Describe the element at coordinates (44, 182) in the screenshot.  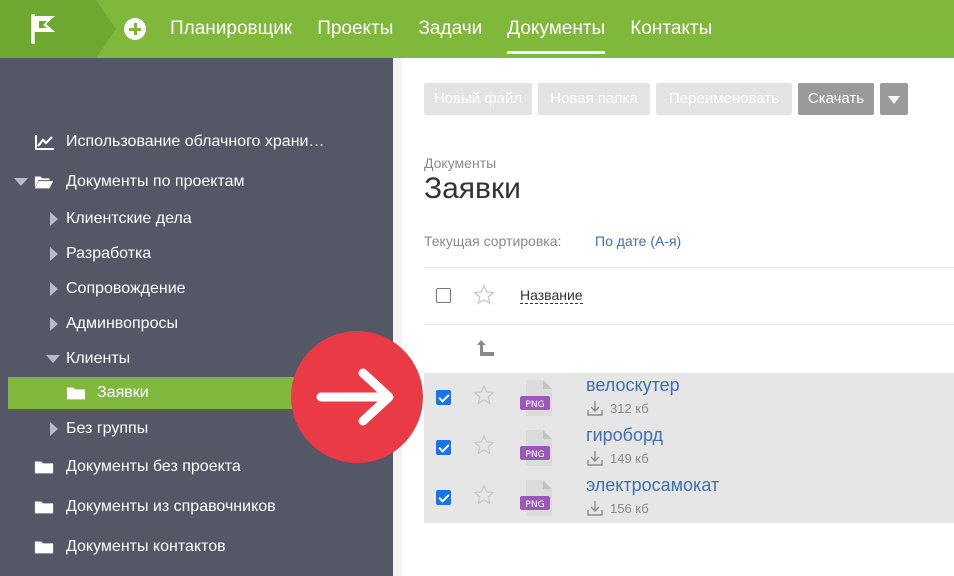
I see `folder-open-icon` at that location.